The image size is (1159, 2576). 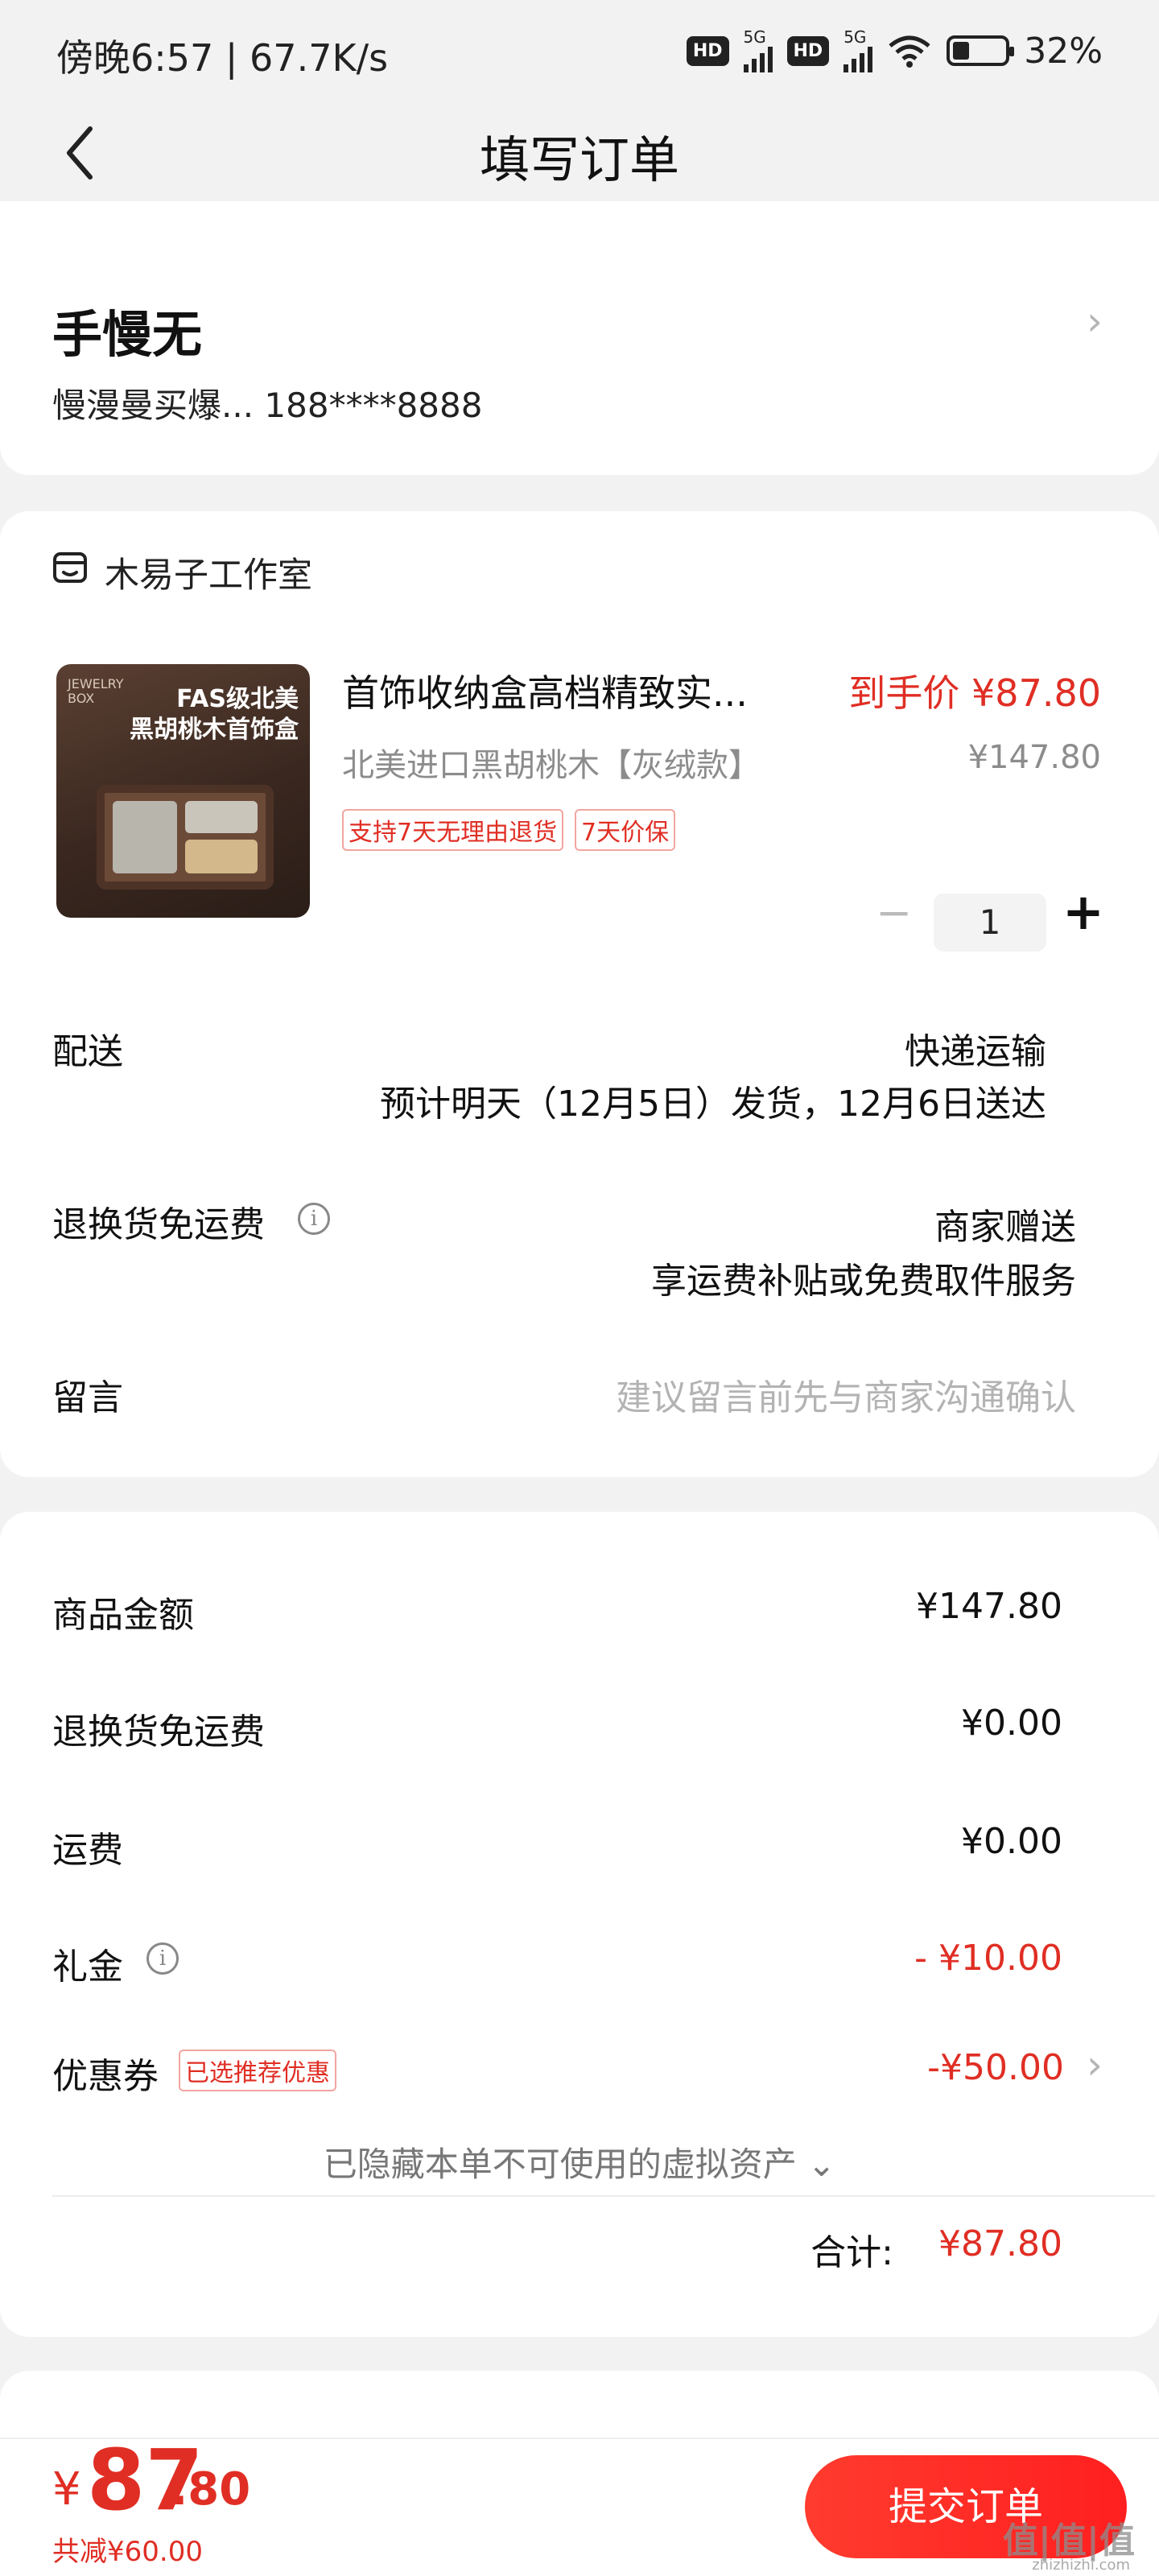 What do you see at coordinates (70, 567) in the screenshot?
I see `shop-icon` at bounding box center [70, 567].